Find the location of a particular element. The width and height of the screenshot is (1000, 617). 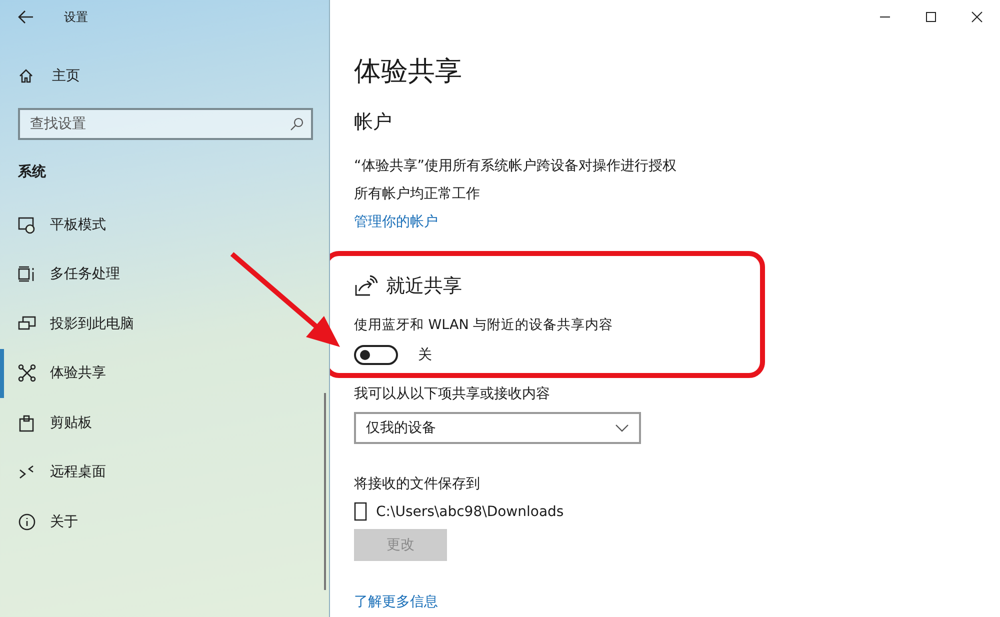

remote-icon is located at coordinates (27, 472).